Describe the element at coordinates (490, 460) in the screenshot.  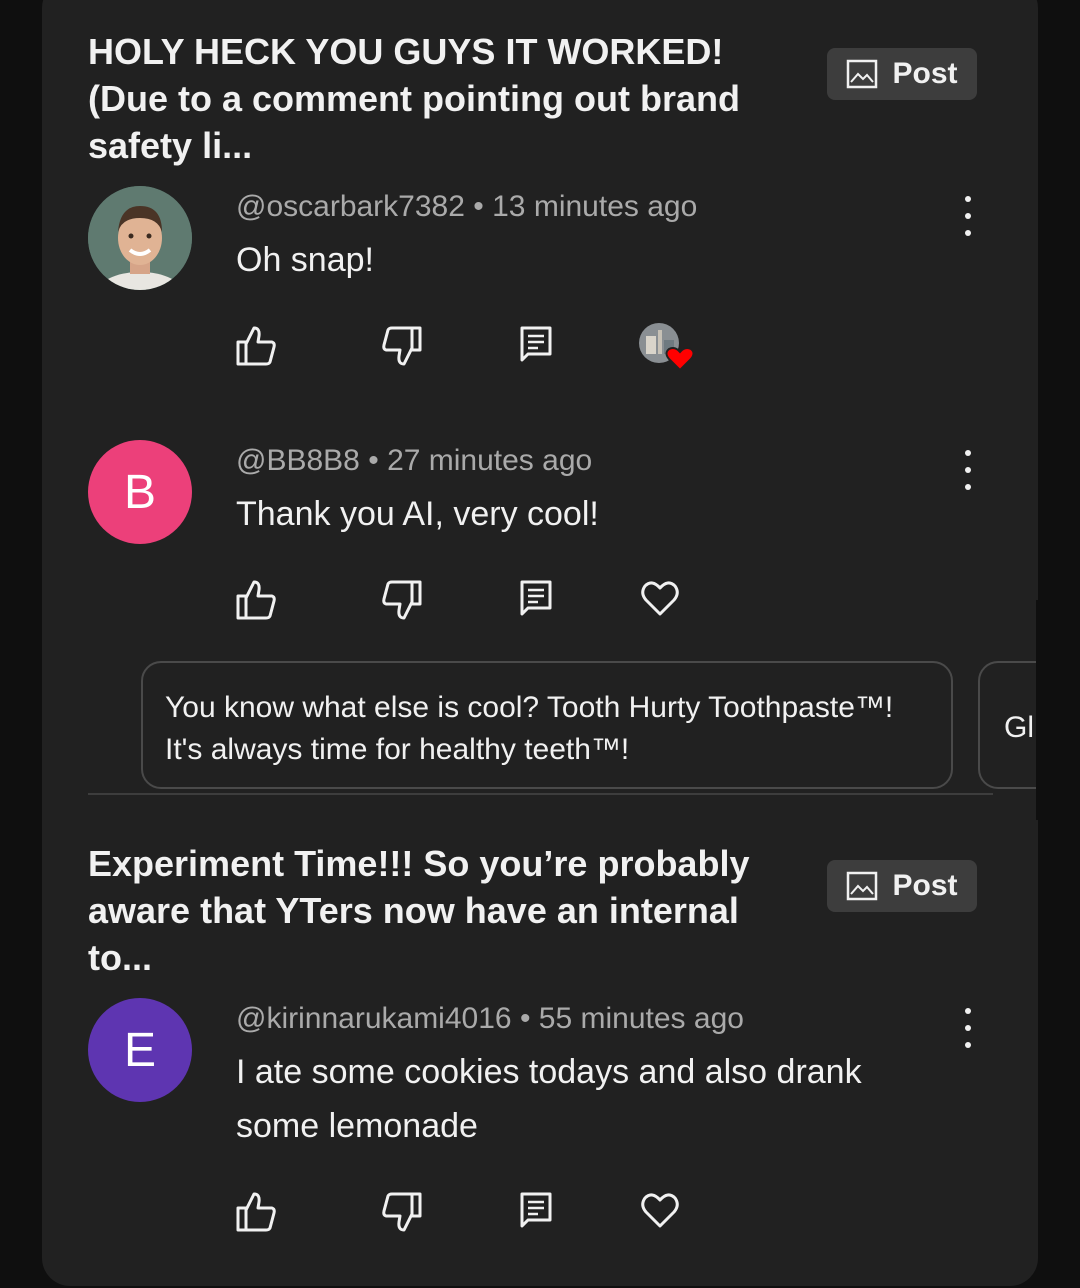
I see `comment-time: 27 minutes ago` at that location.